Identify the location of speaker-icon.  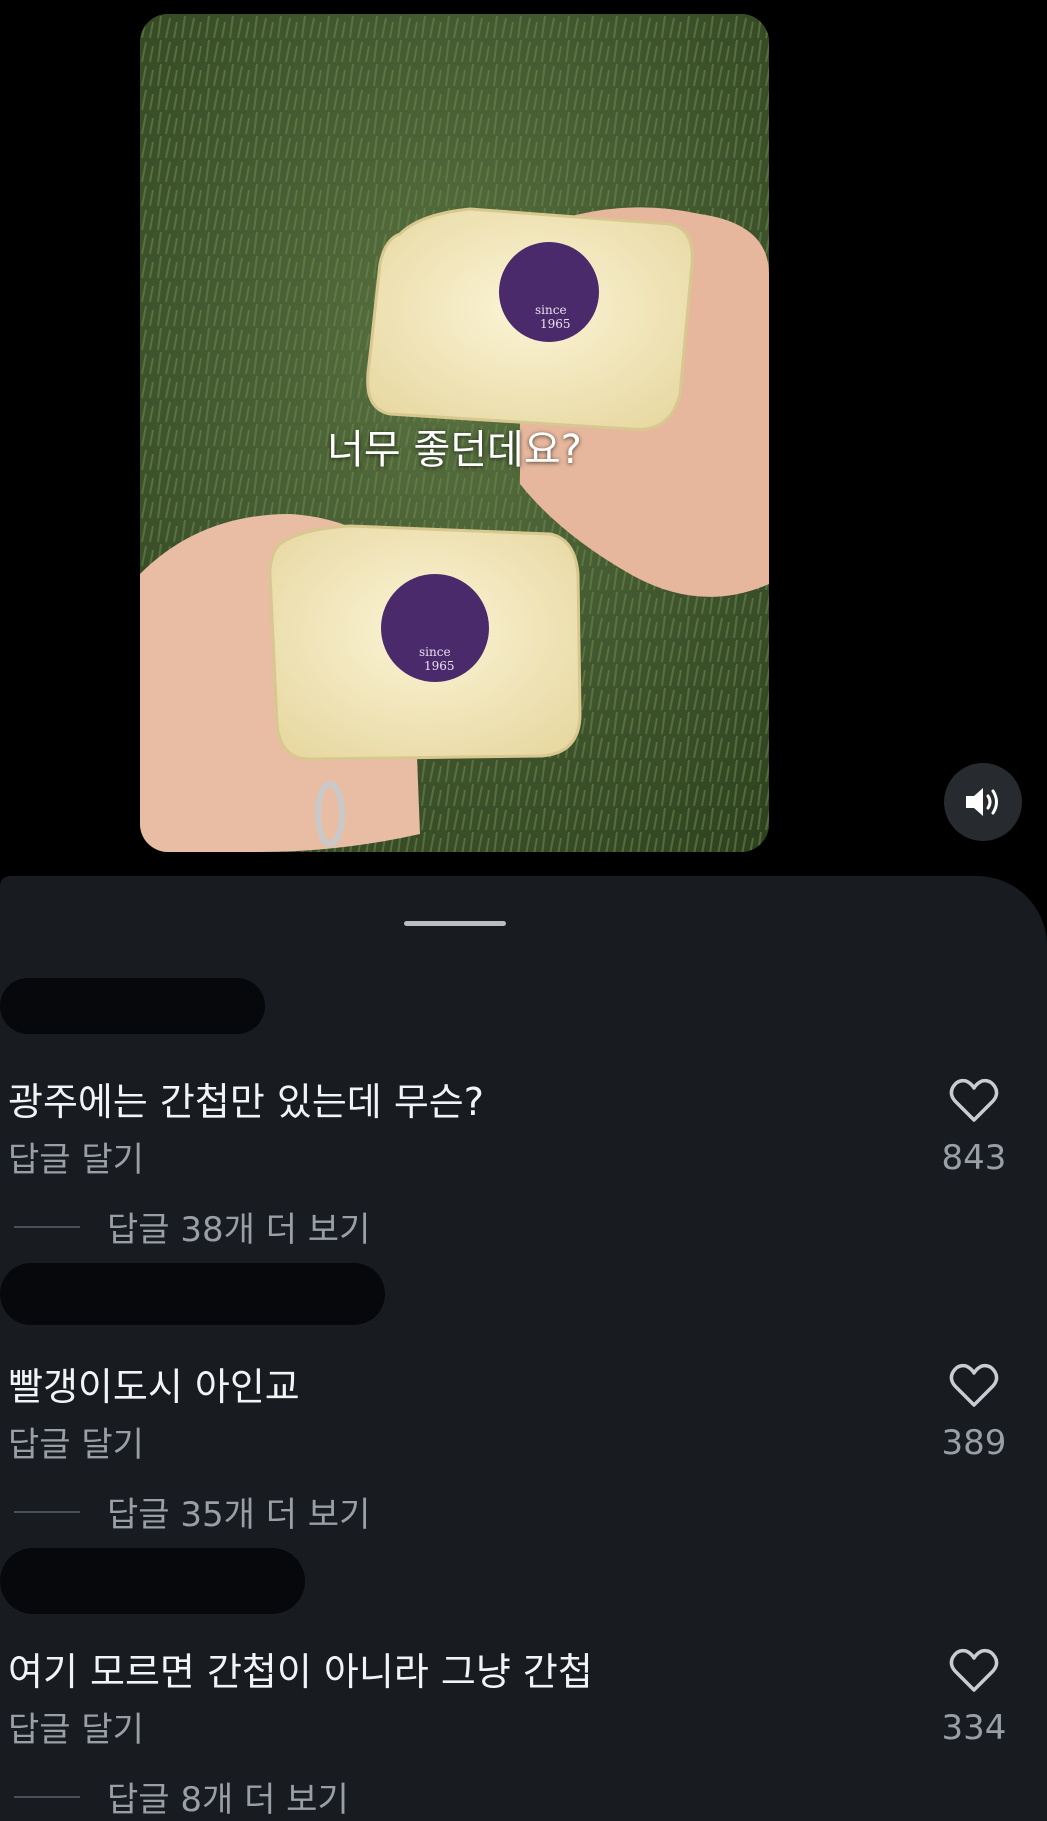
(982, 802).